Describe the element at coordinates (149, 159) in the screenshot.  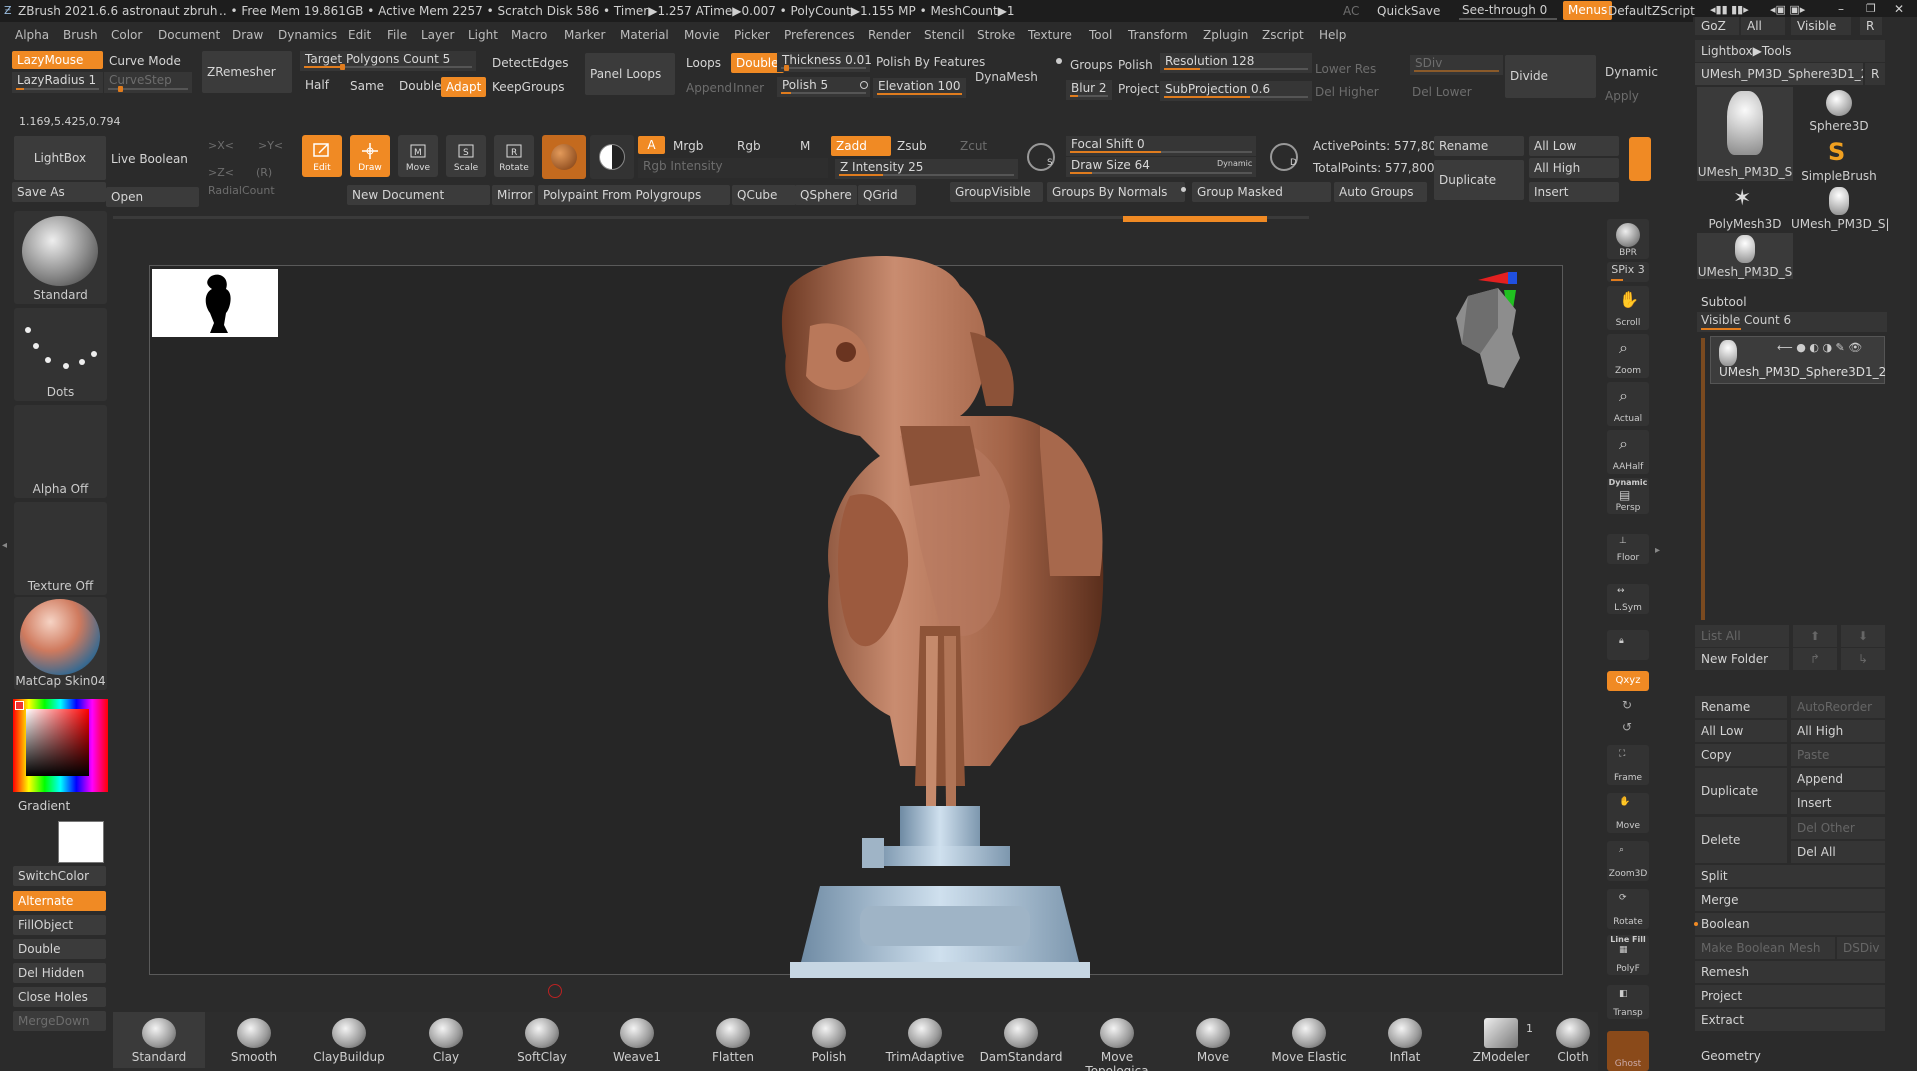
I see `live-boolean-toggle: Live Boolean` at that location.